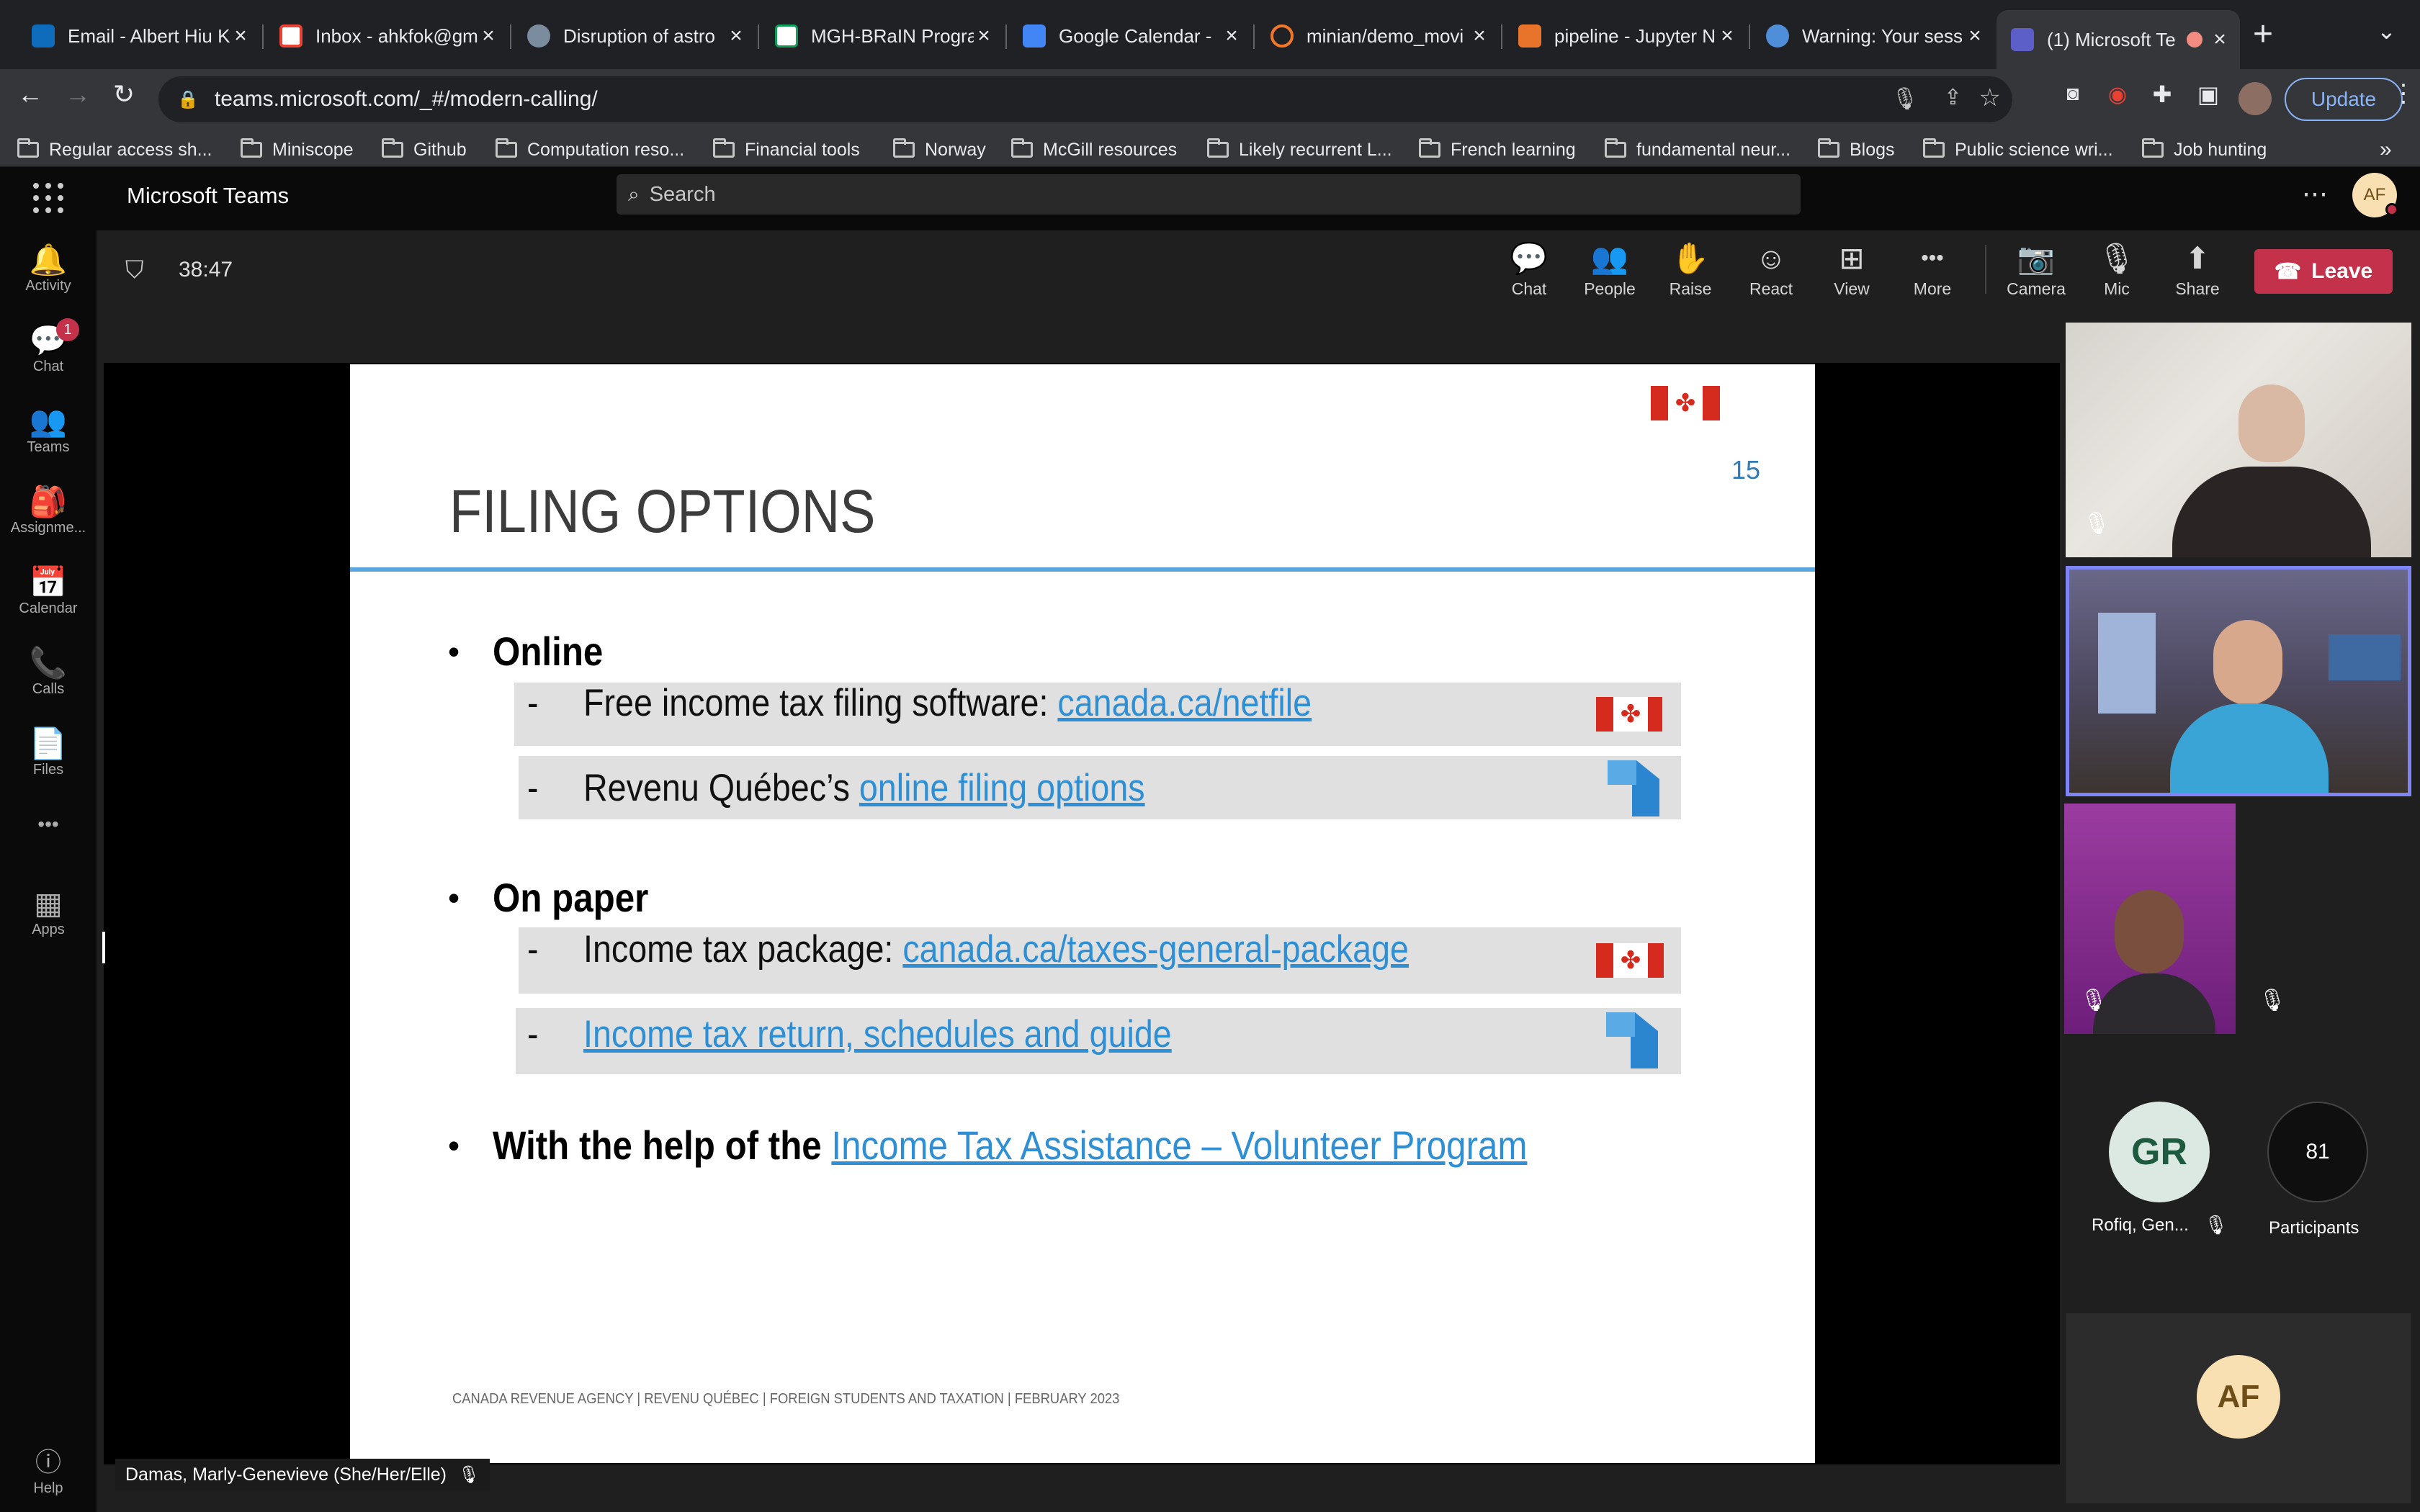 This screenshot has height=1512, width=2420. Describe the element at coordinates (30, 94) in the screenshot. I see `back-arrow-icon: ←` at that location.